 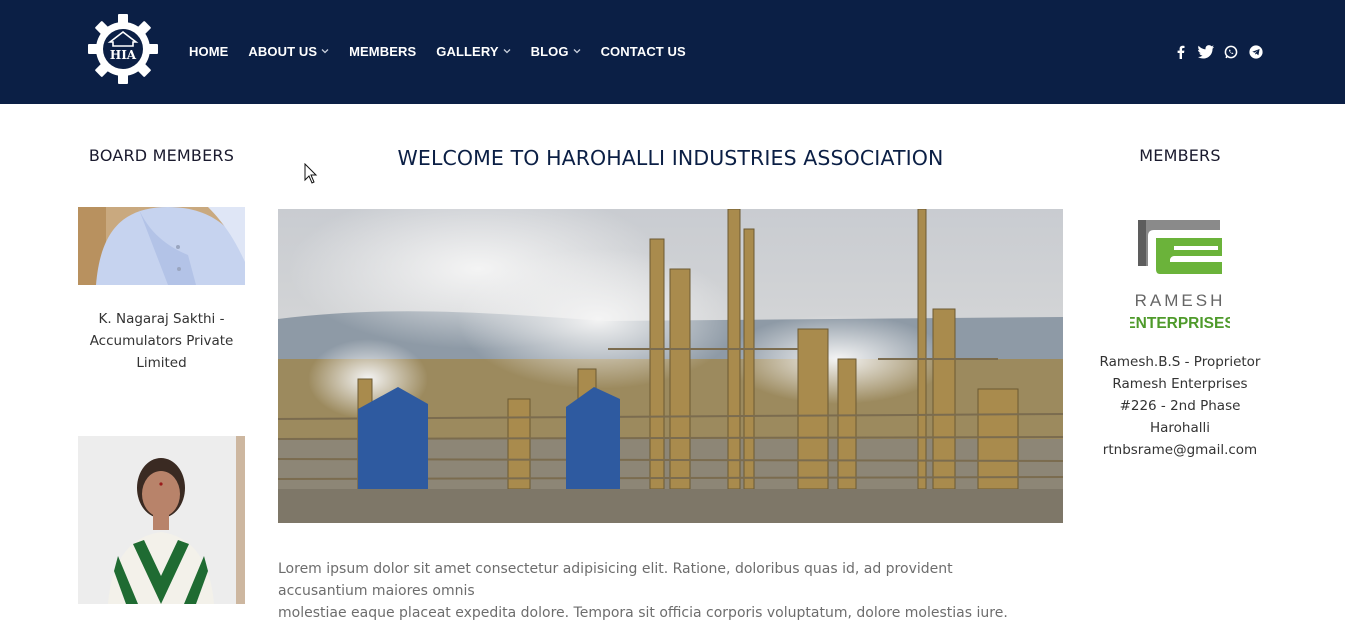 I want to click on hia-logo: HIA, so click(x=123, y=49).